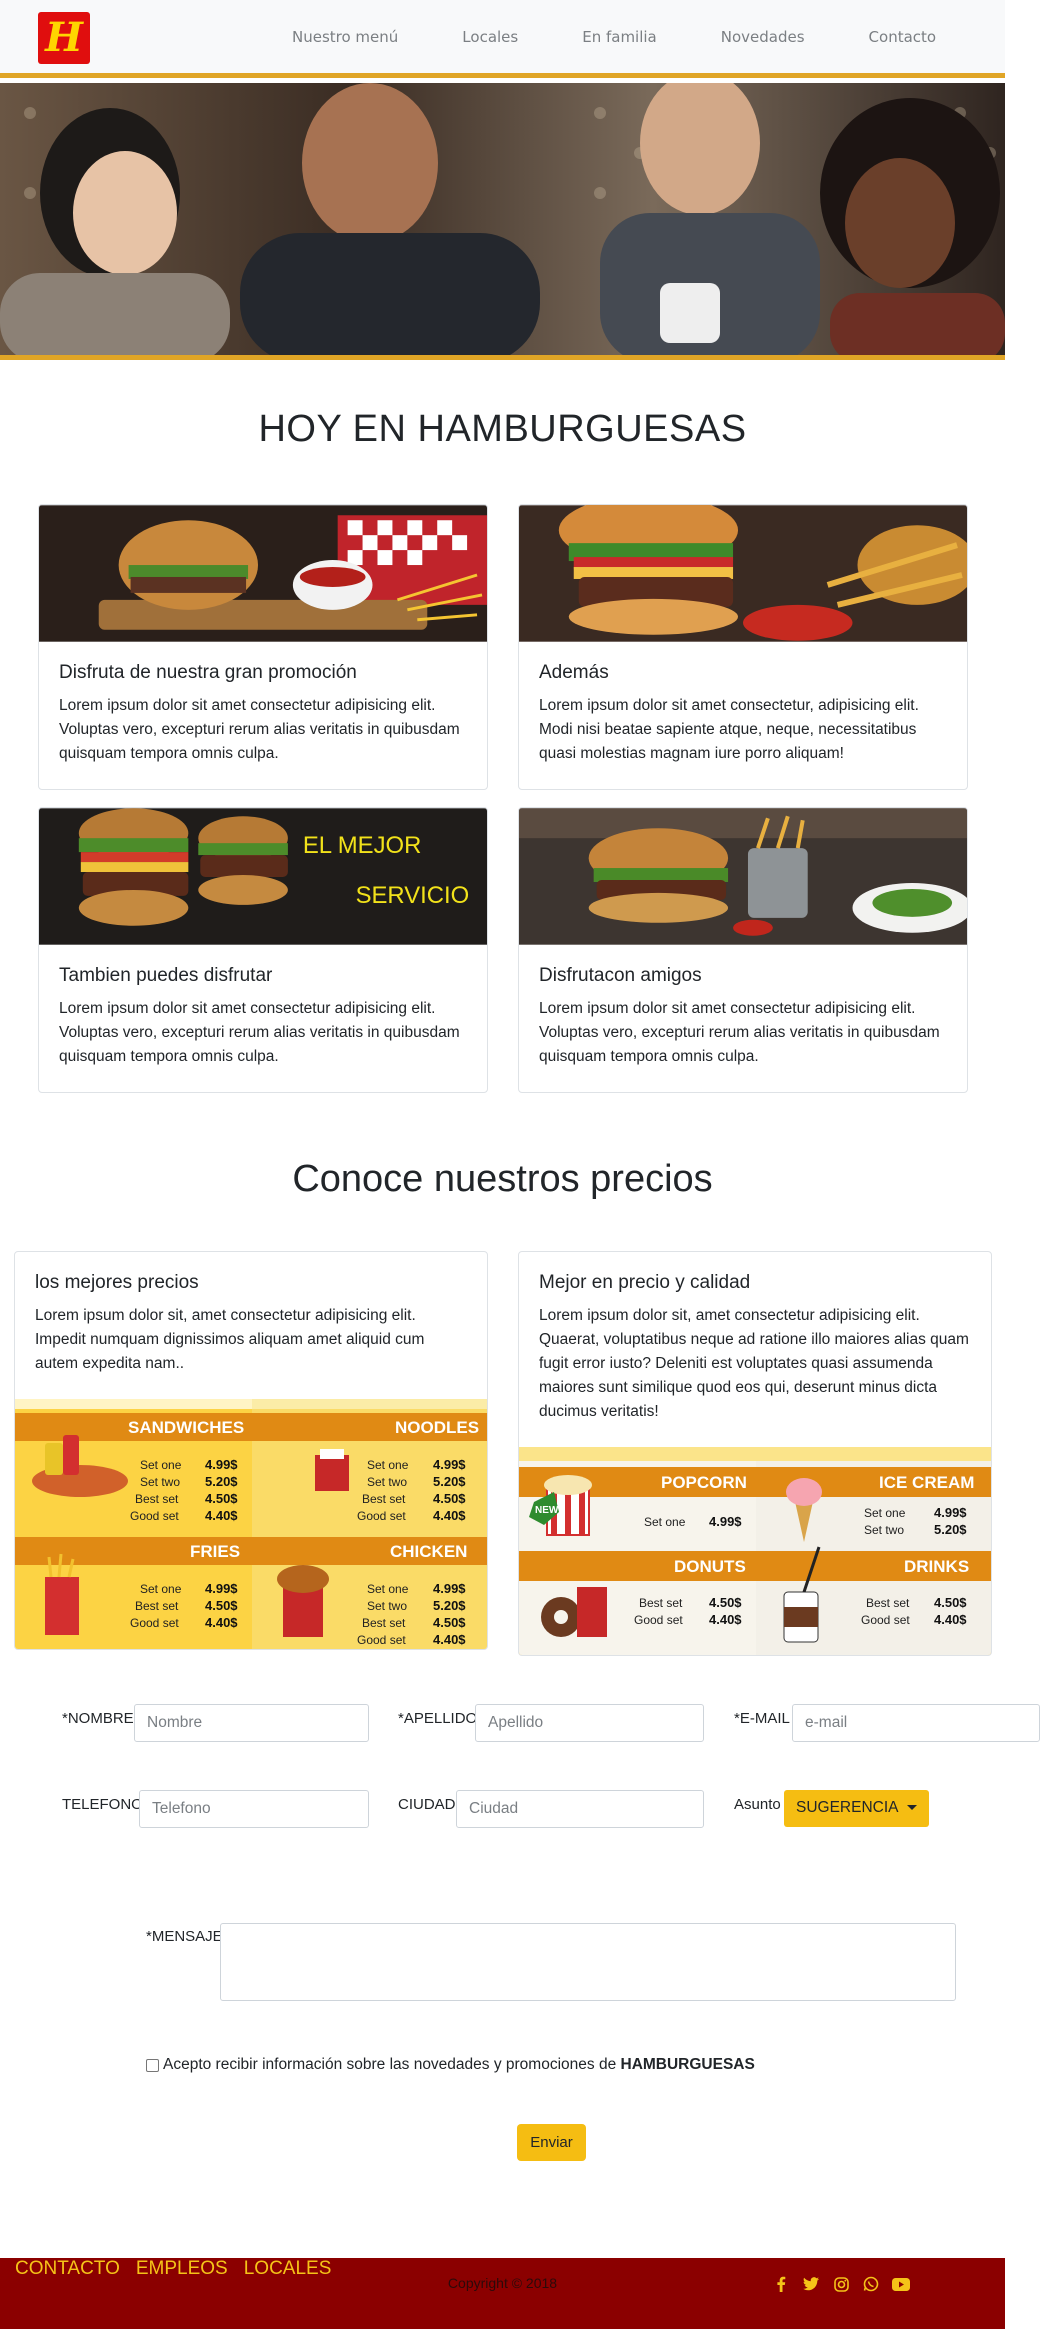 This screenshot has height=2329, width=1055. Describe the element at coordinates (619, 37) in the screenshot. I see `nav-link-familia: En familia` at that location.